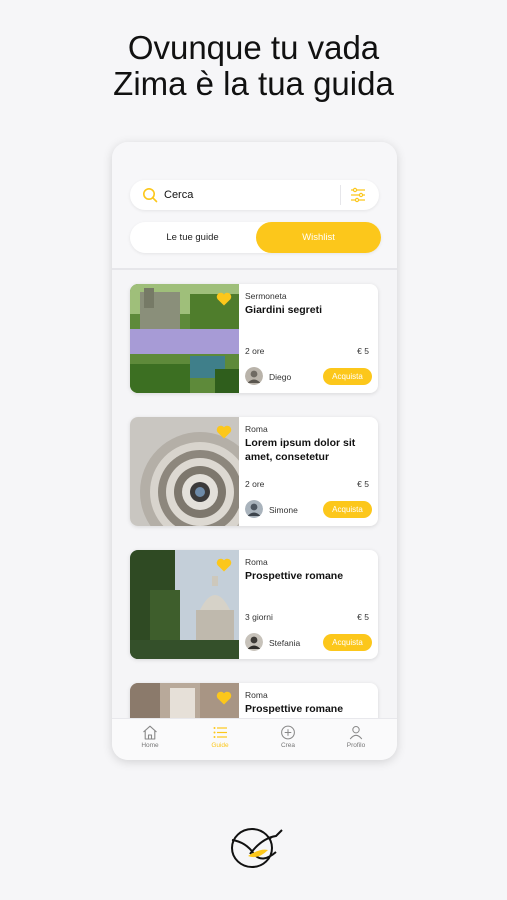 The image size is (507, 900). I want to click on headline: Ovunque tu vada Zima è la tua guida, so click(253, 66).